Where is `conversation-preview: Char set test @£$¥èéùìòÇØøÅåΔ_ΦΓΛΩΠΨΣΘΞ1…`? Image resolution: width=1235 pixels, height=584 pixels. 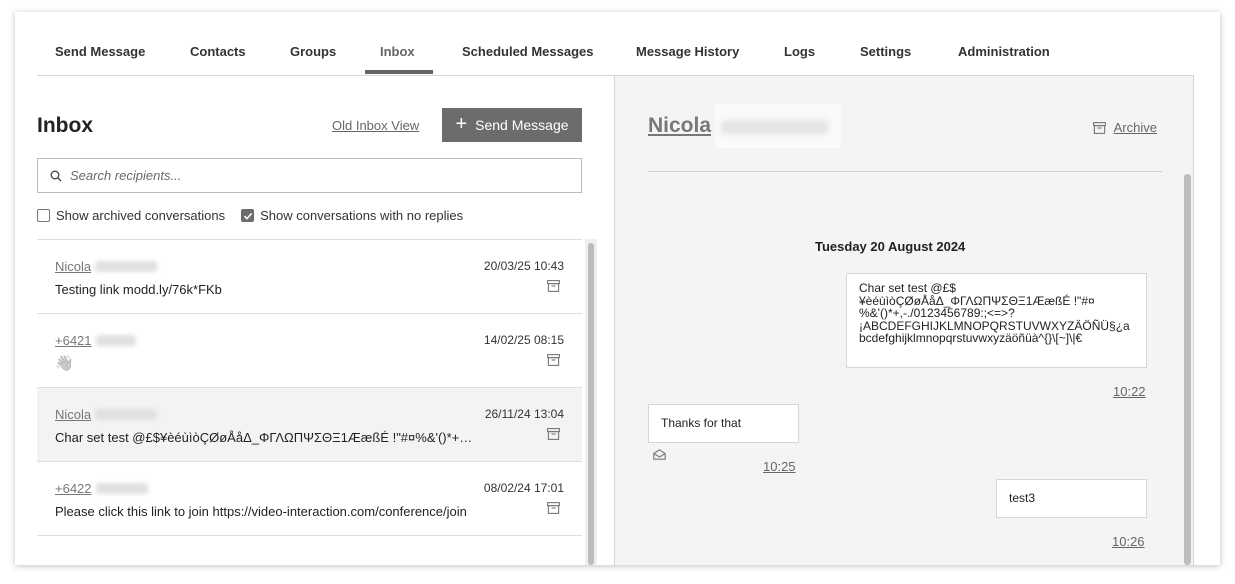 conversation-preview: Char set test @£$¥èéùìòÇØøÅåΔ_ΦΓΛΩΠΨΣΘΞ1… is located at coordinates (265, 437).